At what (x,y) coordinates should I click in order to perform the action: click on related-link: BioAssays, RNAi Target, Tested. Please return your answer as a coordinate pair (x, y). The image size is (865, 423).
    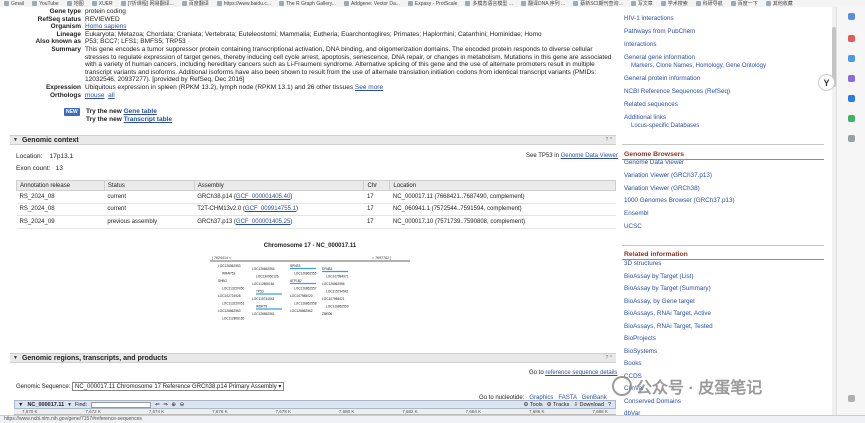
    Looking at the image, I should click on (668, 327).